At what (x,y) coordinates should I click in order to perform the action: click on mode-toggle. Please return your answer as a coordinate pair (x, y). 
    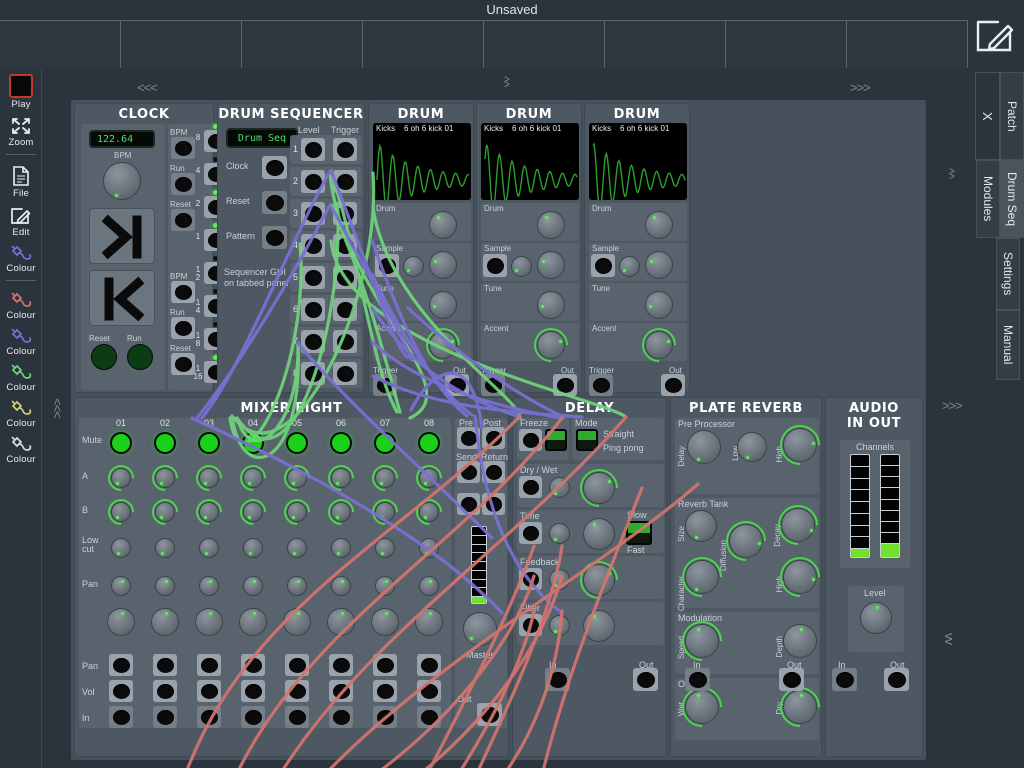
    Looking at the image, I should click on (587, 440).